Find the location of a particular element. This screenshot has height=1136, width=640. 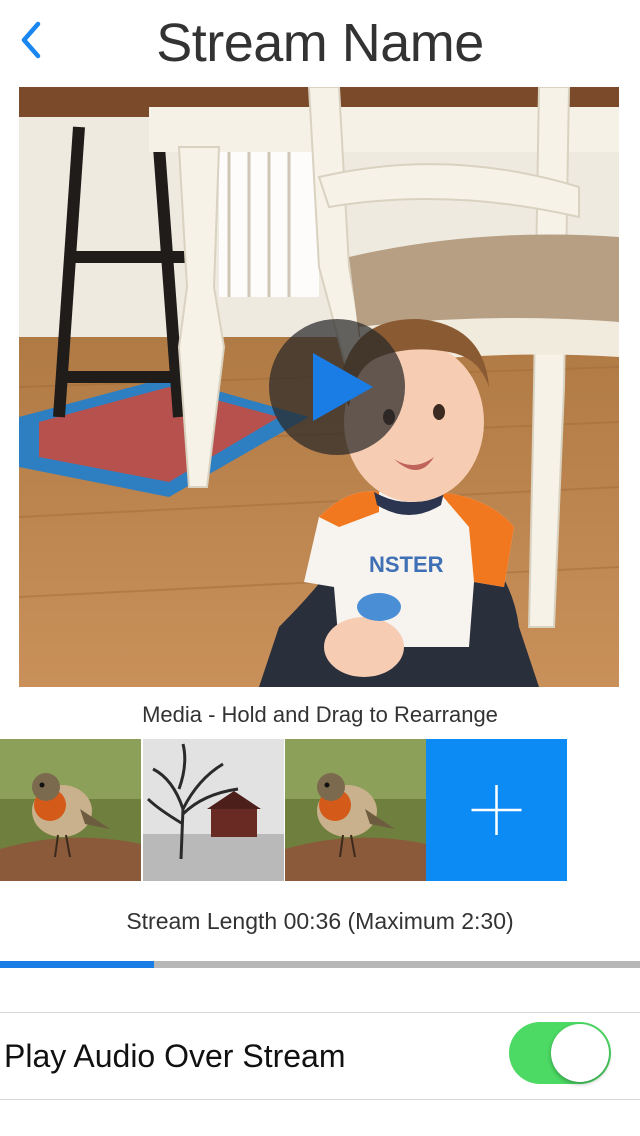

media-caption: Media - Hold and Drag to Rearrange is located at coordinates (320, 714).